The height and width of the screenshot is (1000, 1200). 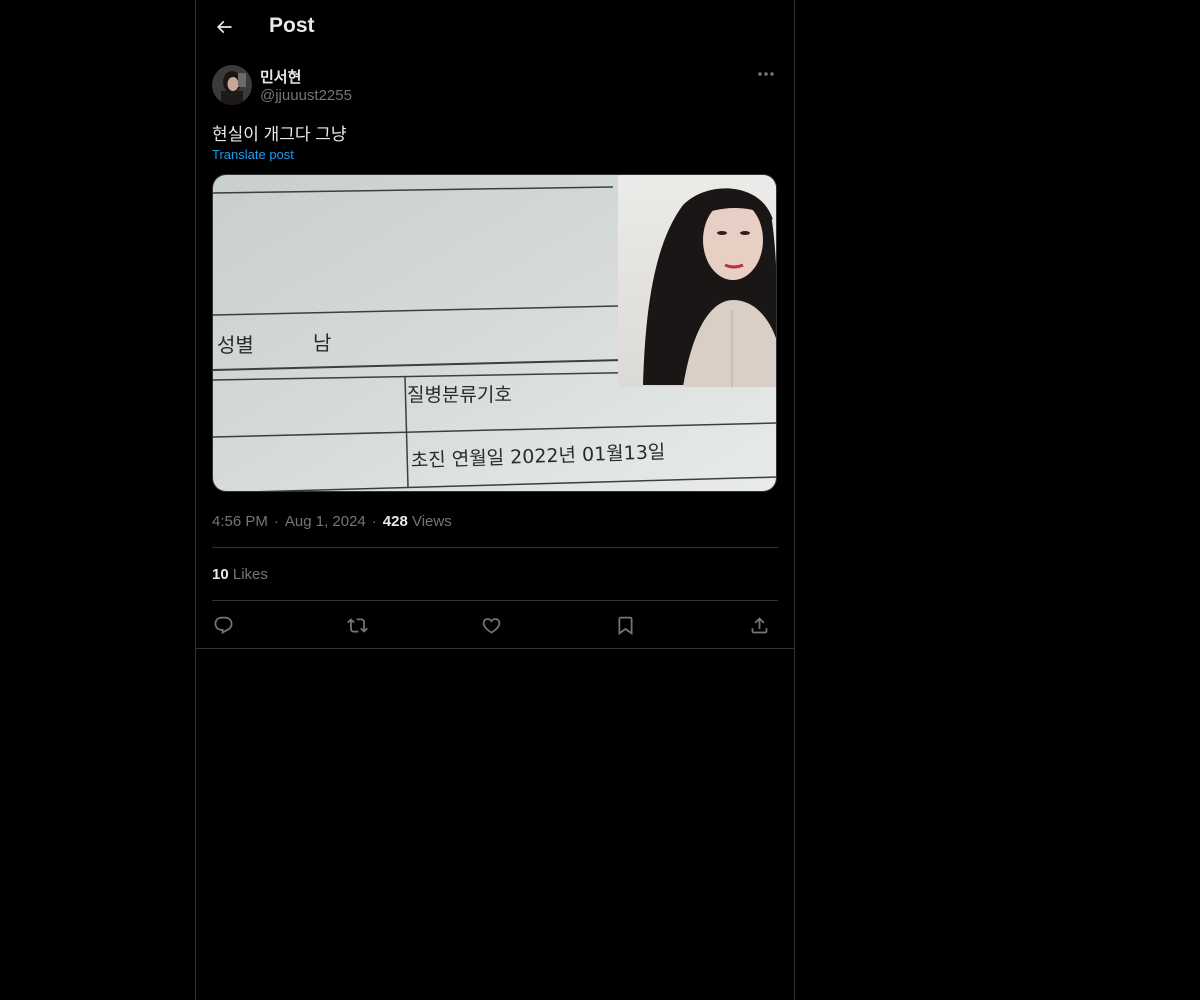 I want to click on views-label: Views, so click(x=431, y=521).